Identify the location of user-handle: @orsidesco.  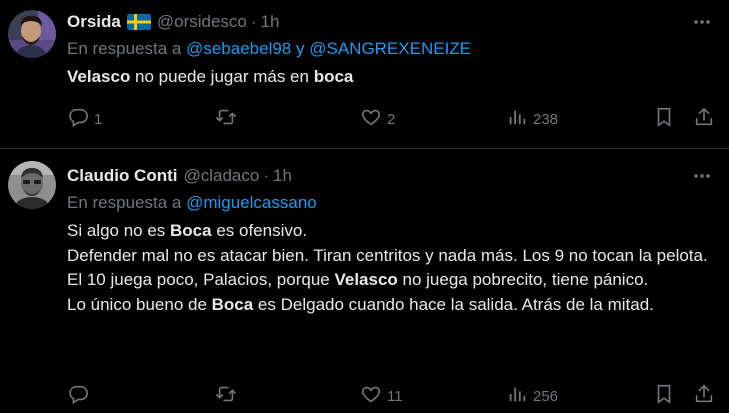
(202, 22).